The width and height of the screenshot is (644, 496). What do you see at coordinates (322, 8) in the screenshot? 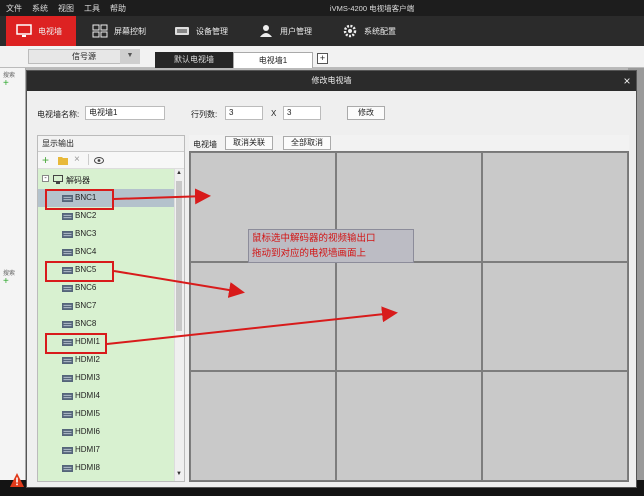
I see `menu-bar: 文件 系统 视图 工具 帮助 iVMS-4200 电视墙客户端` at bounding box center [322, 8].